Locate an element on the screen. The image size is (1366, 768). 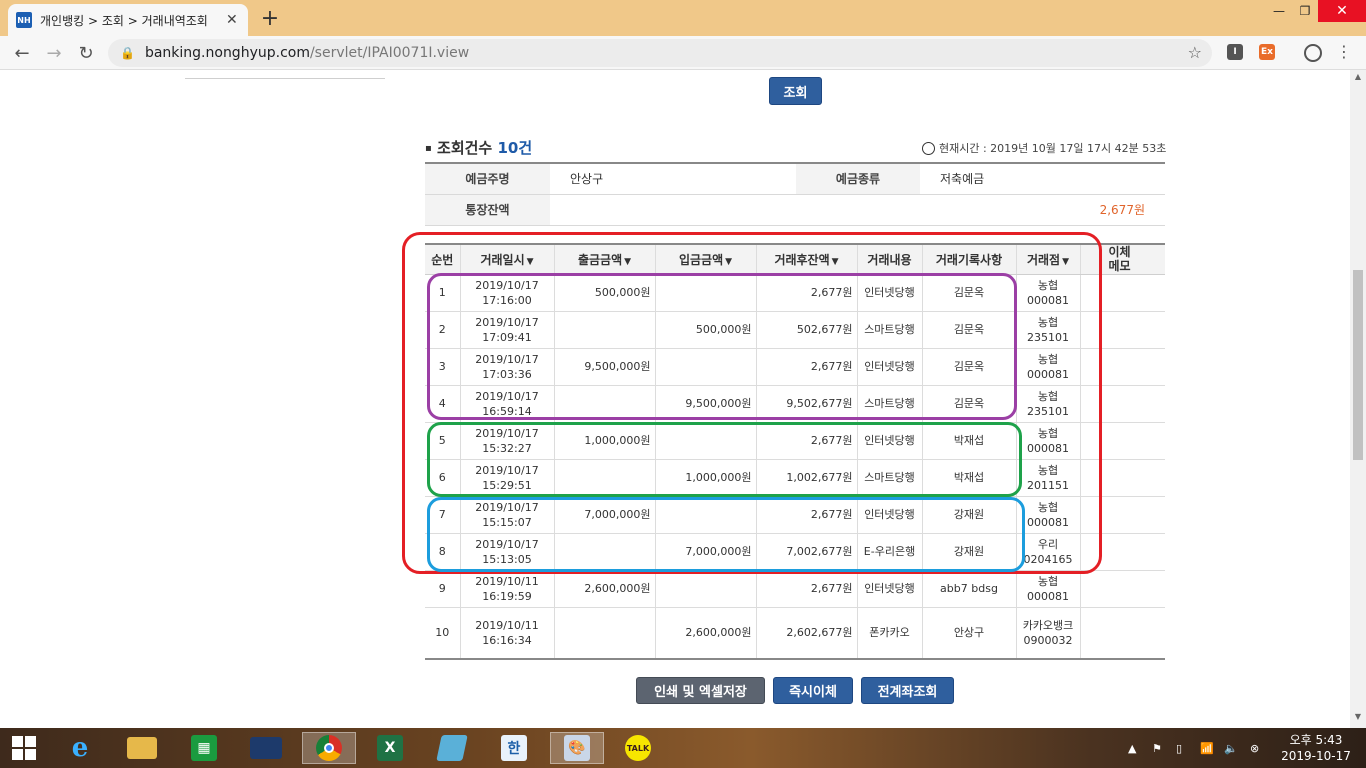
browser-tab: NH 개인뱅킹 > 조회 > 거래내역조회 ✕ is located at coordinates (128, 20).